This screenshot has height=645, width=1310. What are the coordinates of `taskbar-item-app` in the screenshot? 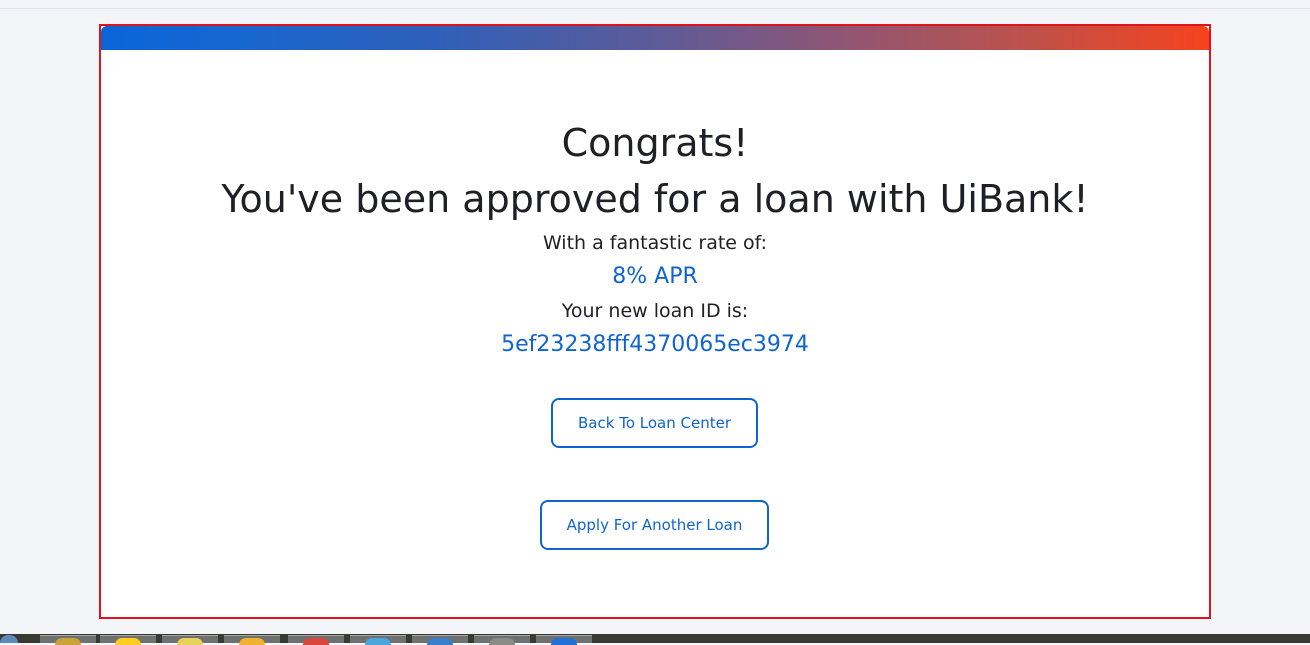 It's located at (190, 640).